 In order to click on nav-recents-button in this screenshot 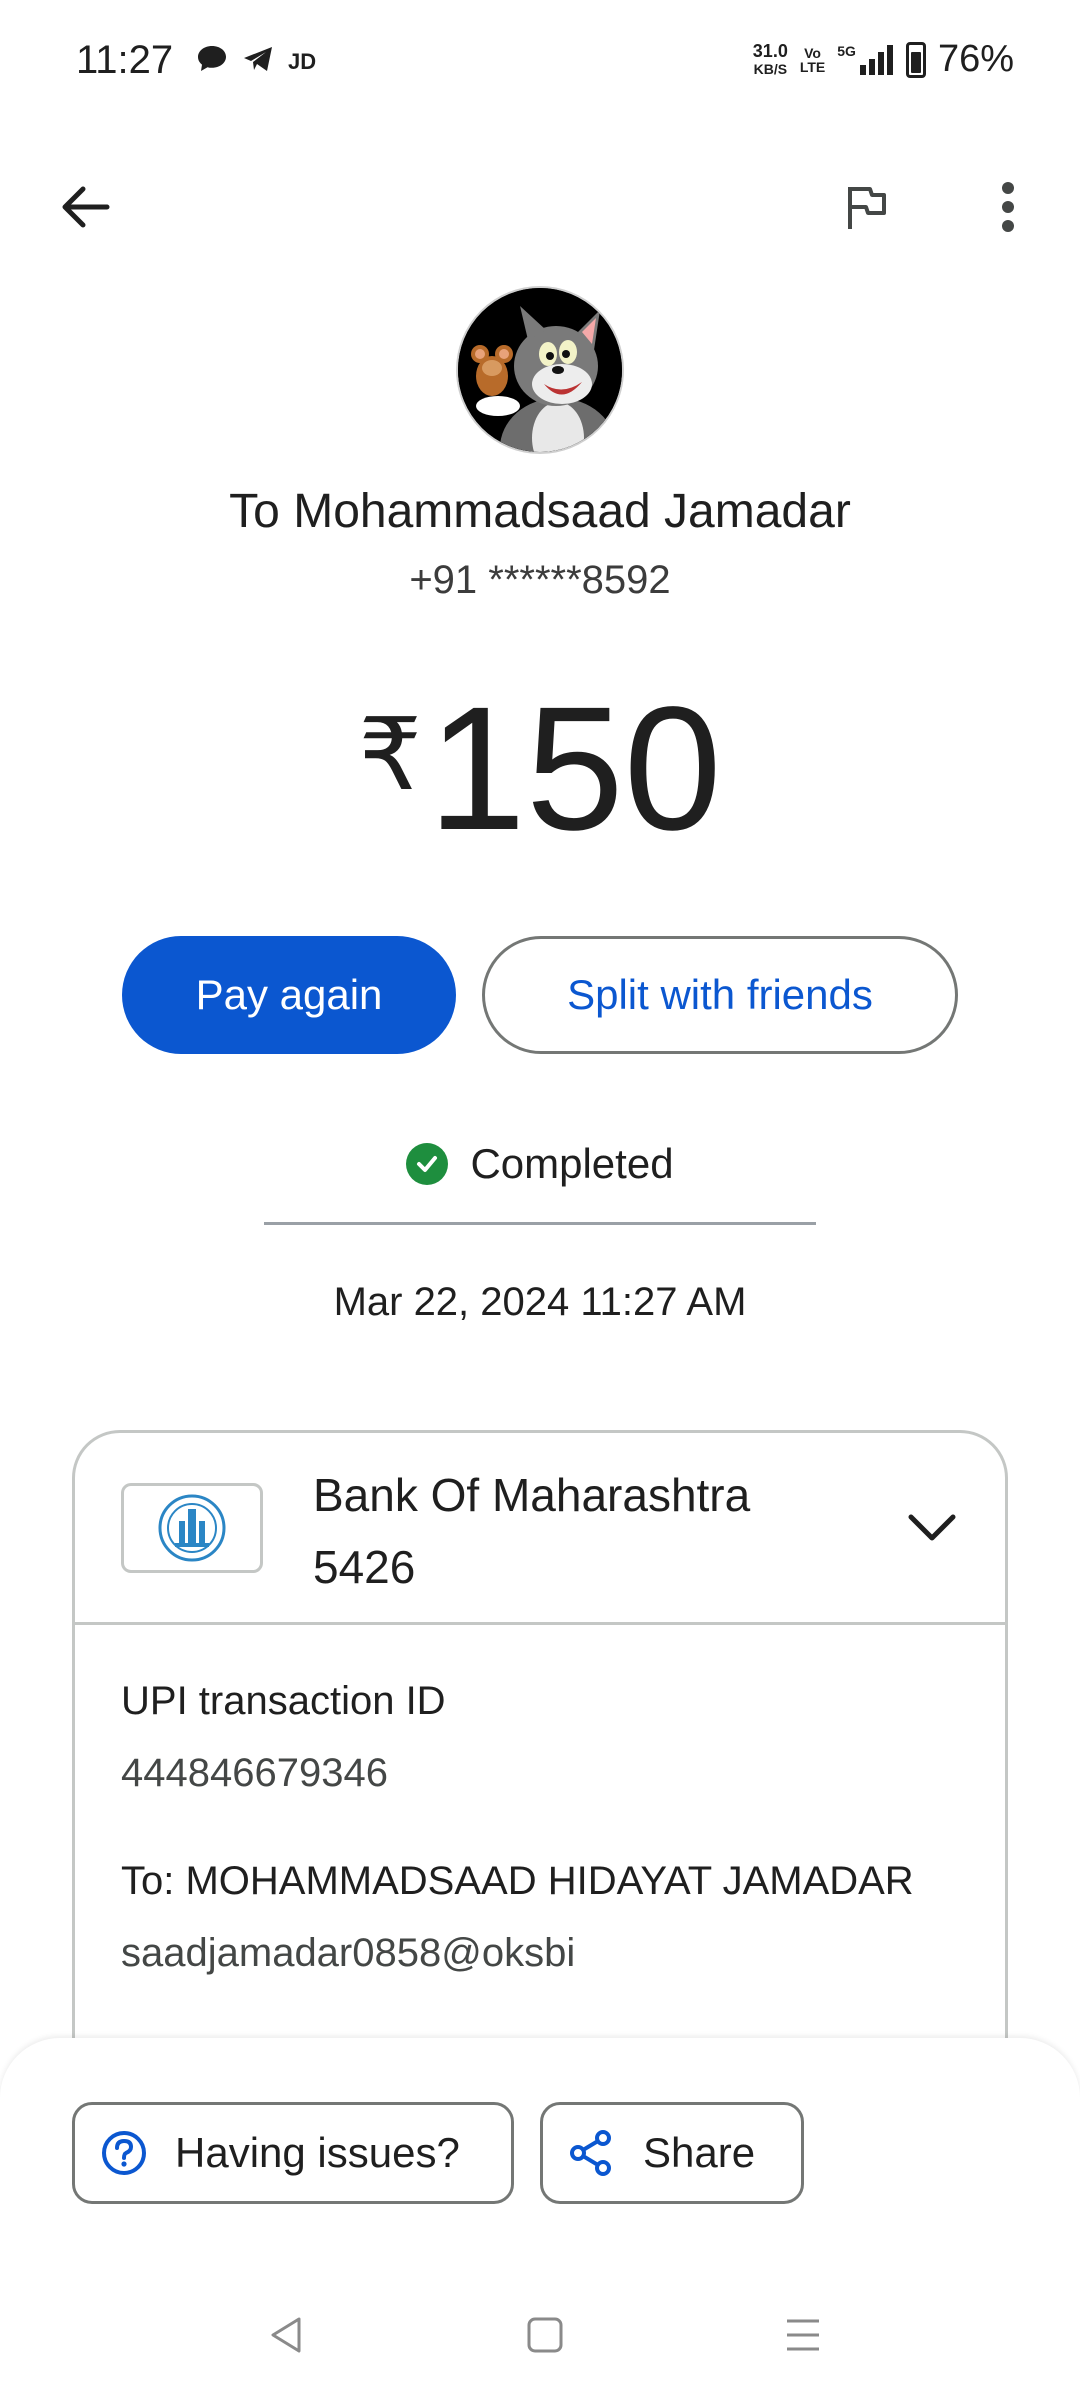, I will do `click(803, 2335)`.